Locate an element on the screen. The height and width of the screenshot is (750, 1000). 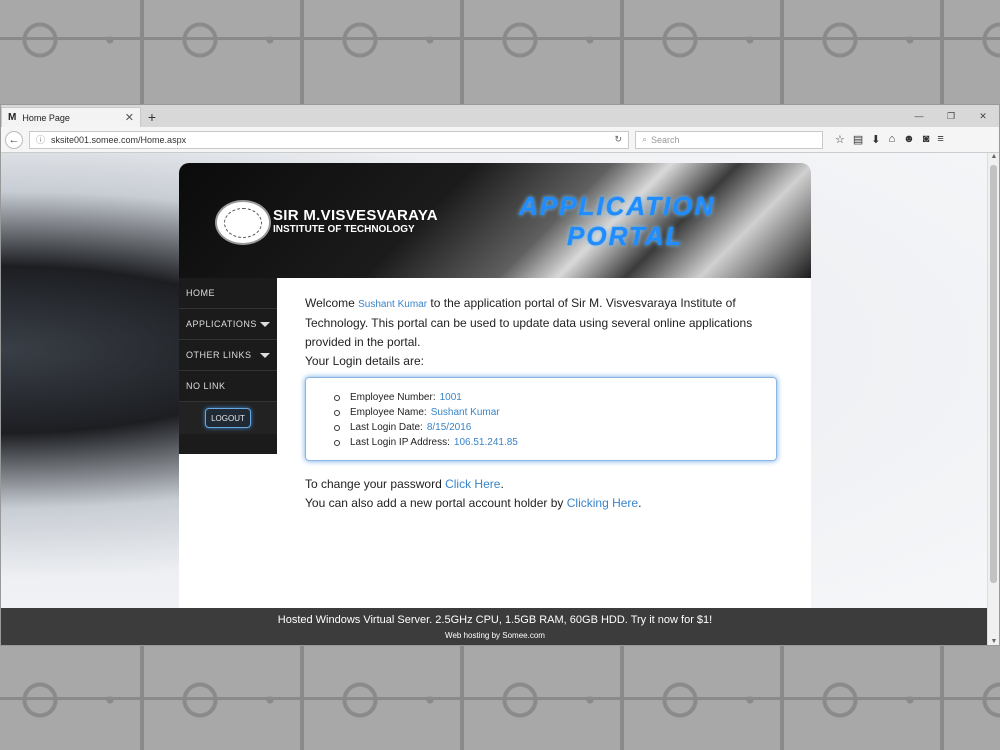
home-icon: ⌂ is located at coordinates (892, 139).